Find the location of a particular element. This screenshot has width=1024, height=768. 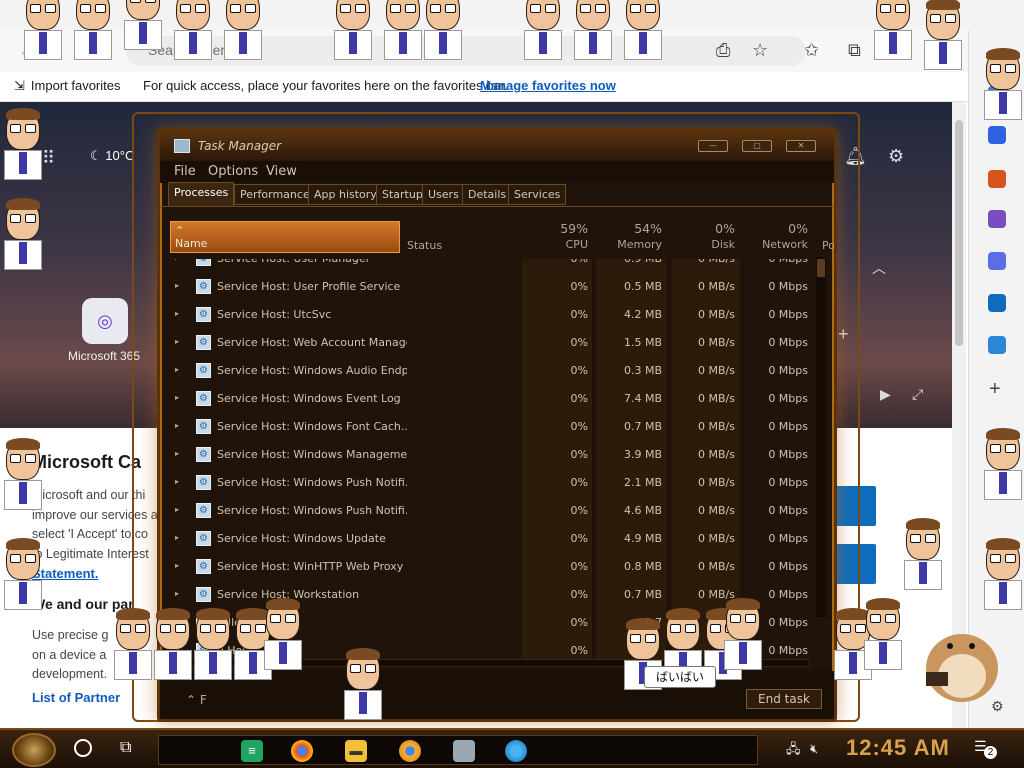

network-icon: 🖧︎ is located at coordinates (793, 748).